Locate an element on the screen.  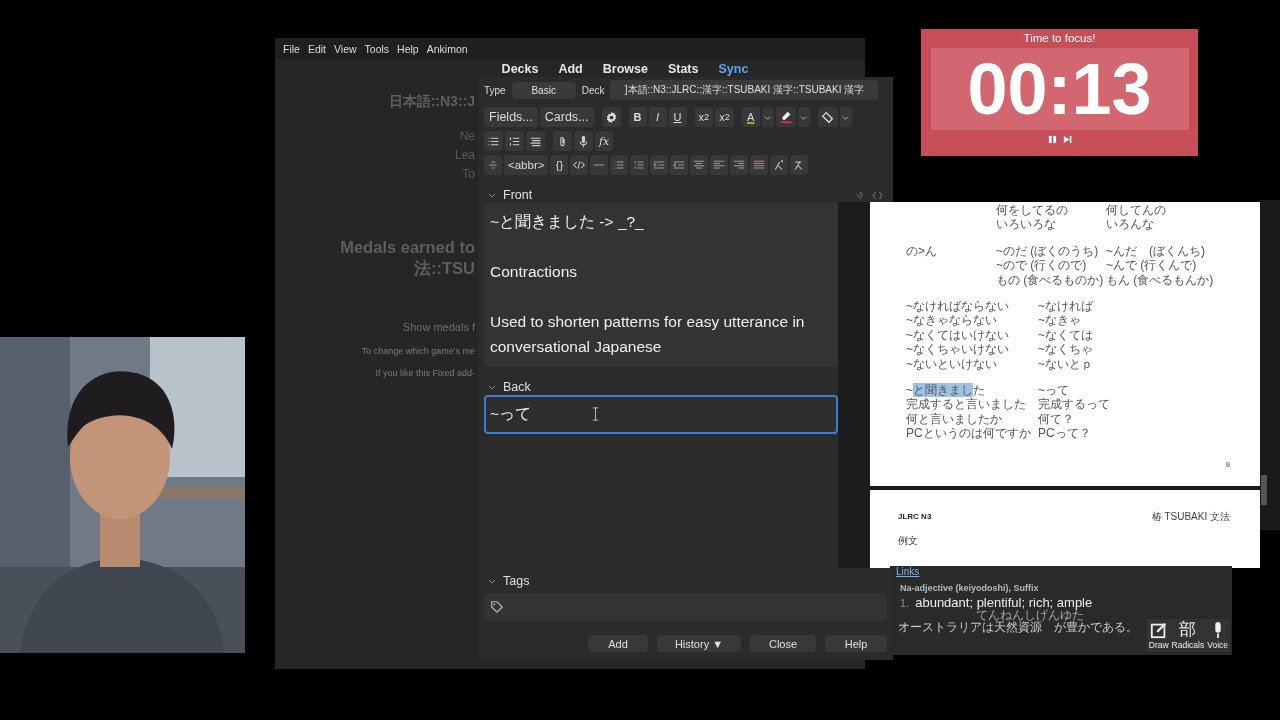
menu-item: View is located at coordinates (345, 48).